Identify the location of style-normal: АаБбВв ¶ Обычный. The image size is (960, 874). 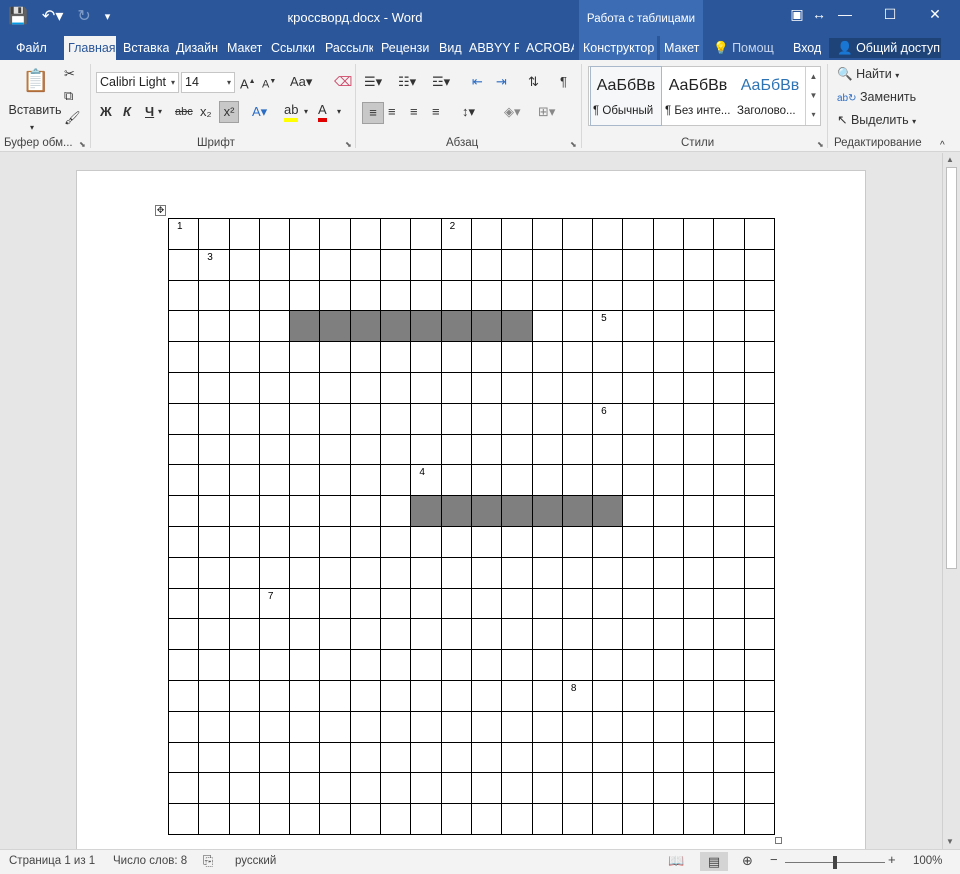
(626, 96).